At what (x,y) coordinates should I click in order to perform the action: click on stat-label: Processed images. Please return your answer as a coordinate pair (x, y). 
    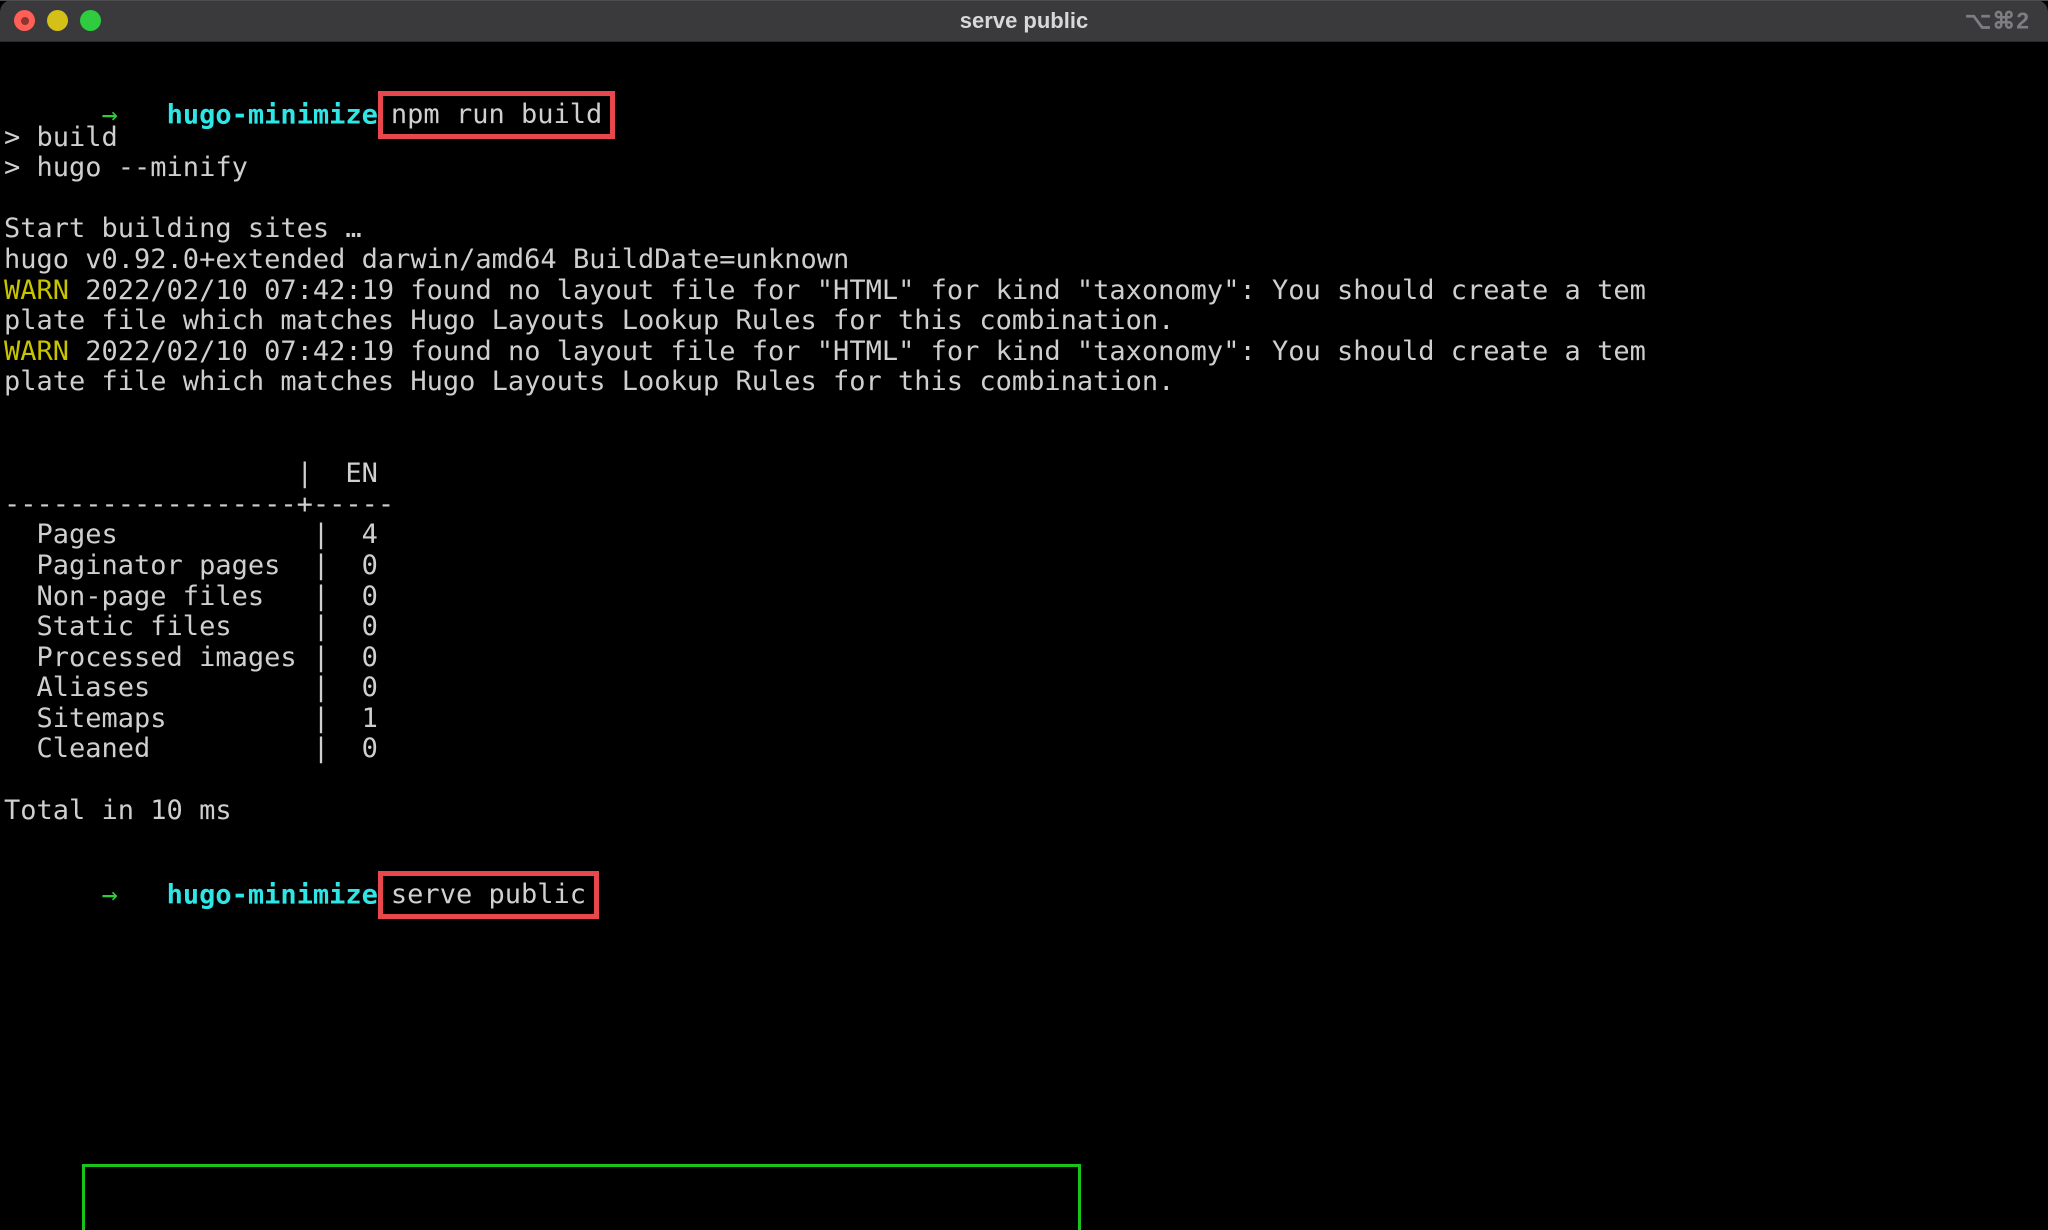
    Looking at the image, I should click on (158, 657).